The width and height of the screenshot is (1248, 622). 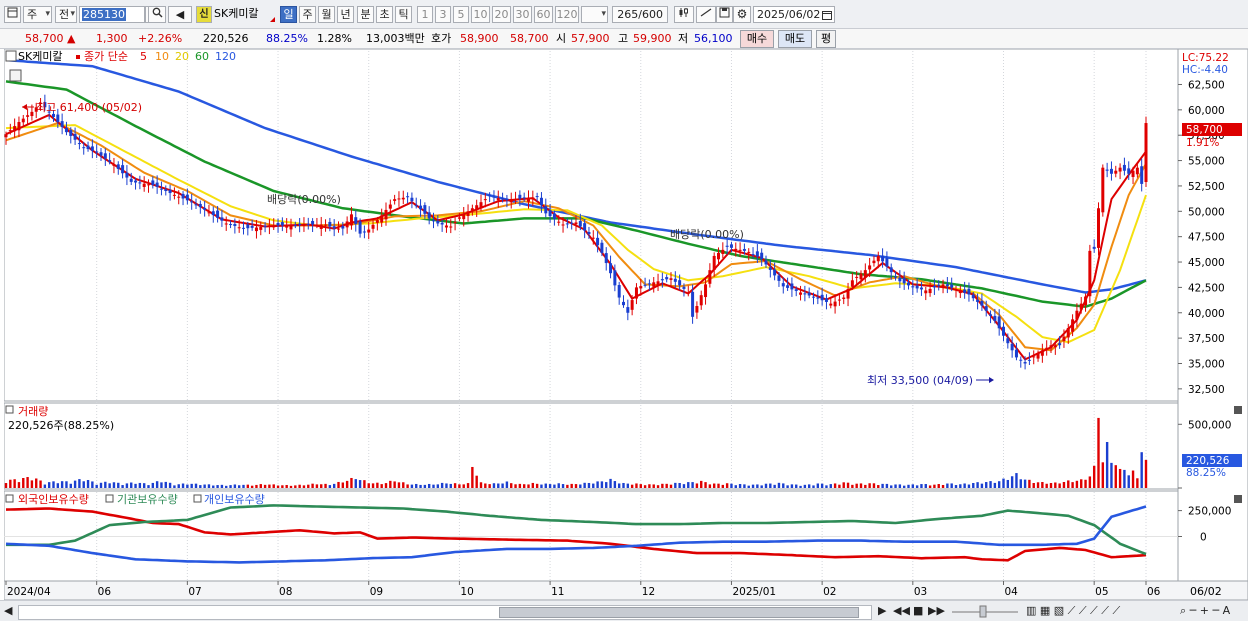 What do you see at coordinates (684, 14) in the screenshot?
I see `chart-tool-button` at bounding box center [684, 14].